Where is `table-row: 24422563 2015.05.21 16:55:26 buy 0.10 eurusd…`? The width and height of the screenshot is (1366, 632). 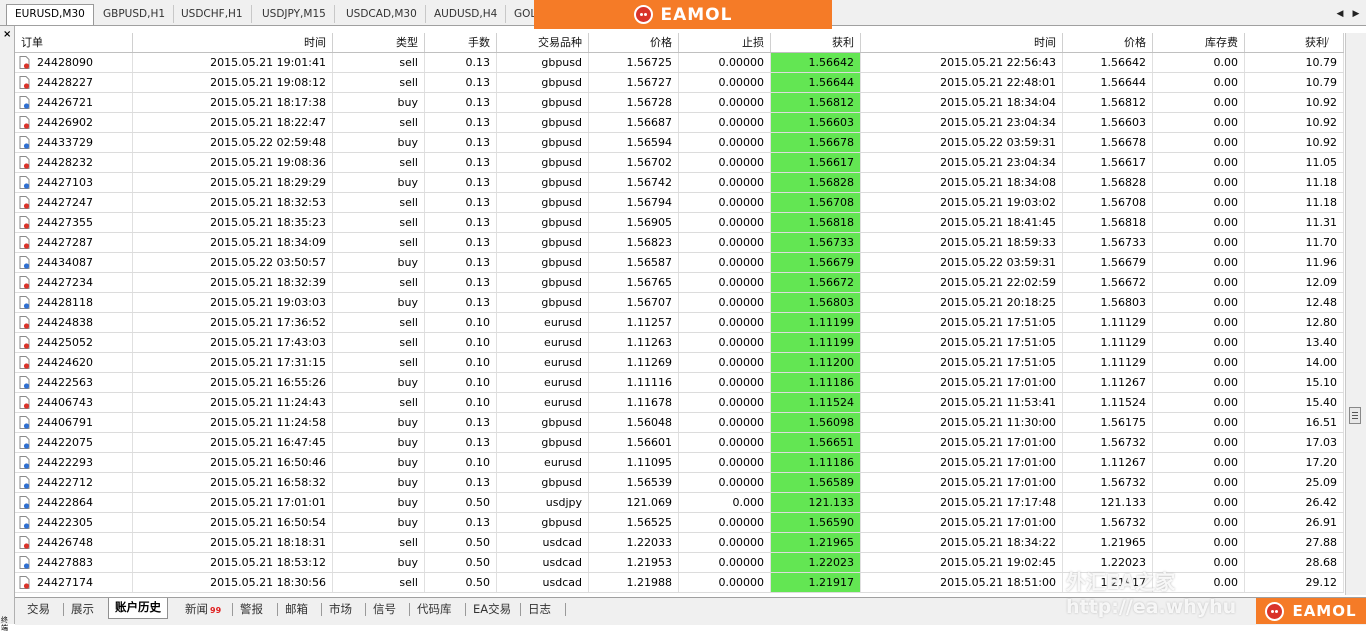
table-row: 24422563 2015.05.21 16:55:26 buy 0.10 eurusd… is located at coordinates (679, 383).